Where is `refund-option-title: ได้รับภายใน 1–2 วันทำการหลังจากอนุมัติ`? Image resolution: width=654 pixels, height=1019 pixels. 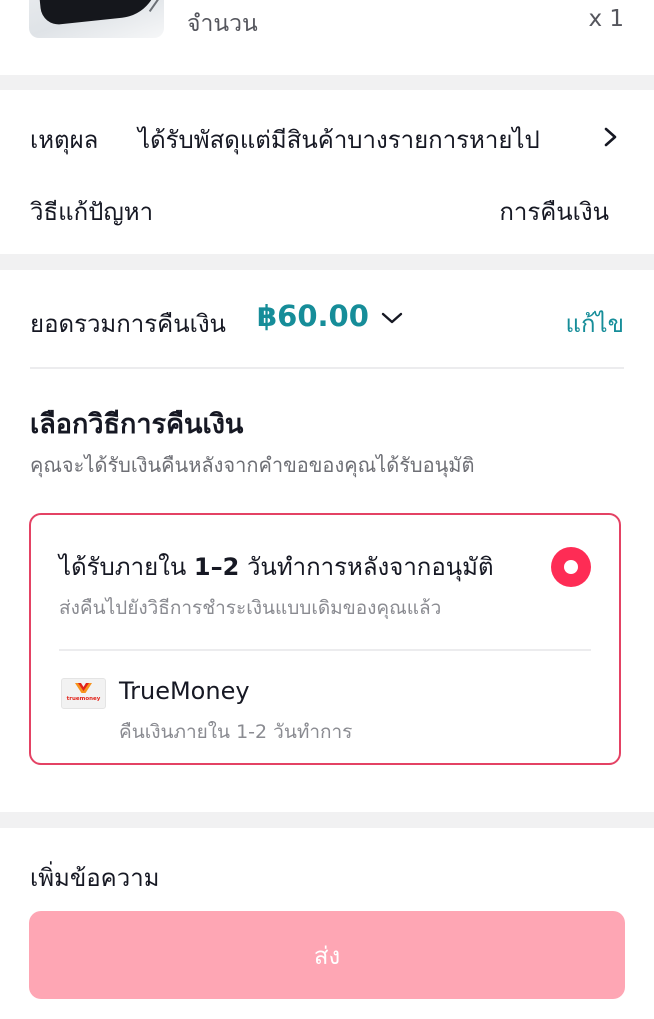
refund-option-title: ได้รับภายใน 1–2 วันทำการหลังจากอนุมัติ is located at coordinates (276, 566).